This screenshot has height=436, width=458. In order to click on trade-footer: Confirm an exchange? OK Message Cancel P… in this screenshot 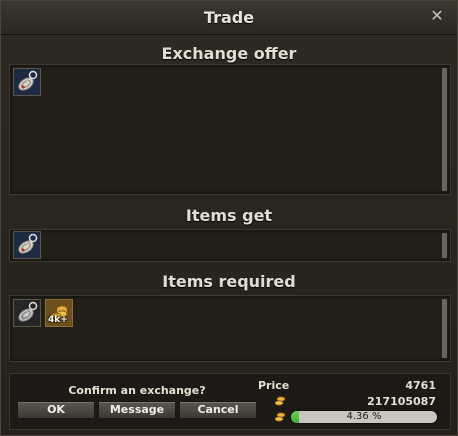, I will do `click(230, 401)`.